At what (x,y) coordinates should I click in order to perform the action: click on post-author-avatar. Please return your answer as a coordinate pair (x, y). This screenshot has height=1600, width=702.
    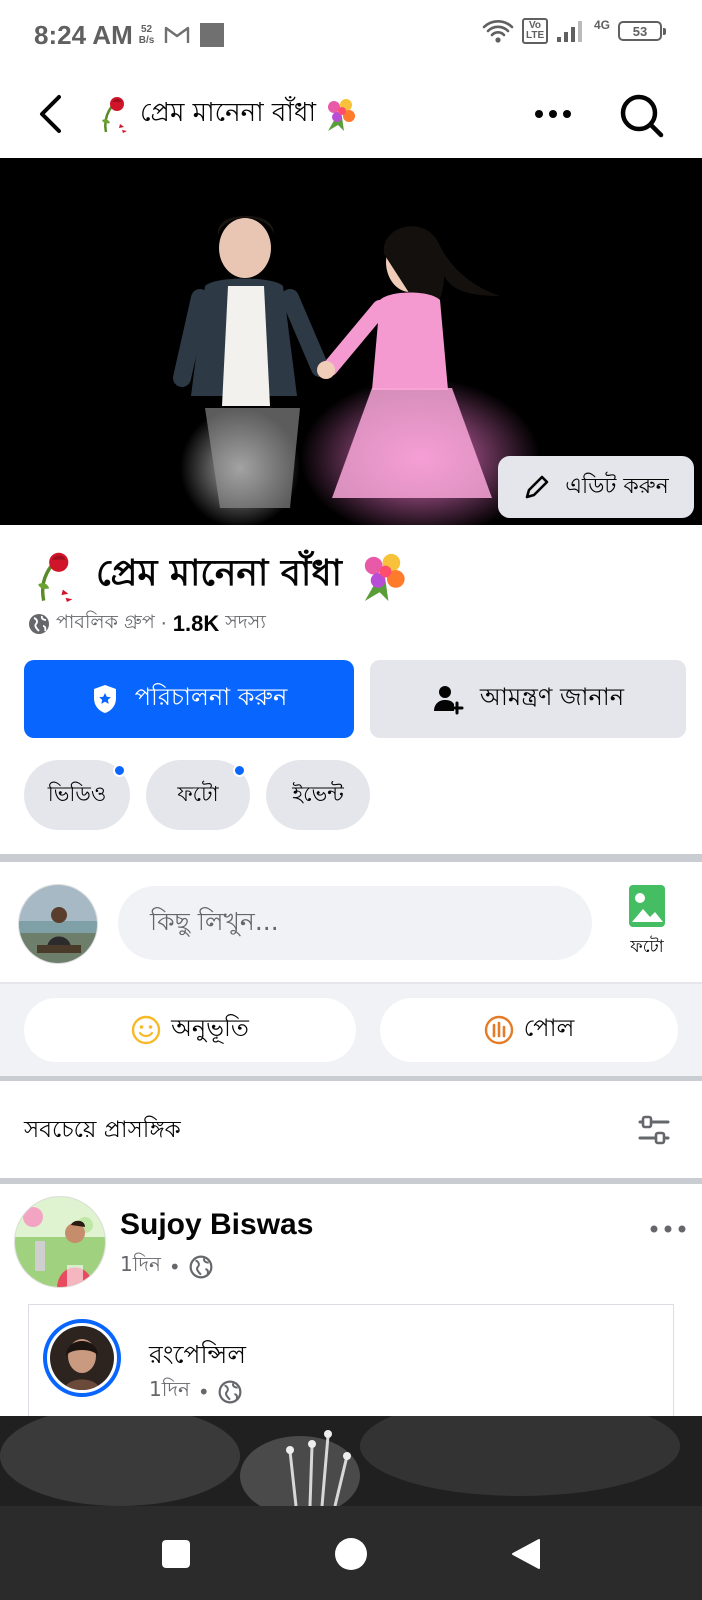
    Looking at the image, I should click on (60, 1242).